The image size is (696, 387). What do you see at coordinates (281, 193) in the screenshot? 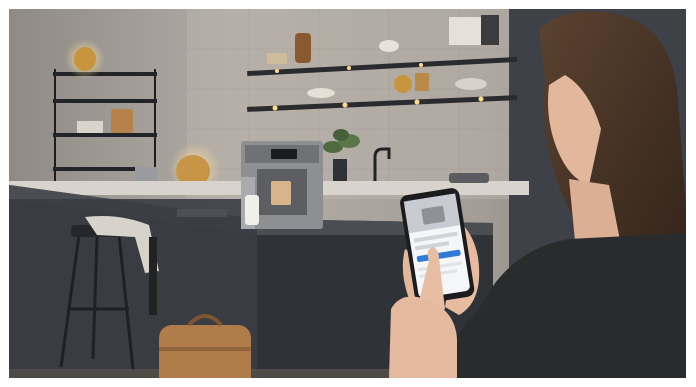
I see `coffee-glass` at bounding box center [281, 193].